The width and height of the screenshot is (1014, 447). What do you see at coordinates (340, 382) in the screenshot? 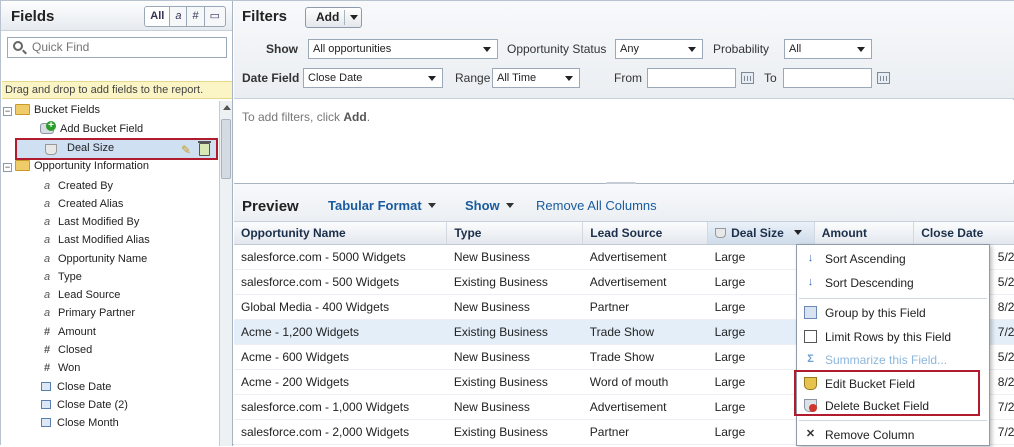
I see `table-cell: Acme - 200 Widgets` at bounding box center [340, 382].